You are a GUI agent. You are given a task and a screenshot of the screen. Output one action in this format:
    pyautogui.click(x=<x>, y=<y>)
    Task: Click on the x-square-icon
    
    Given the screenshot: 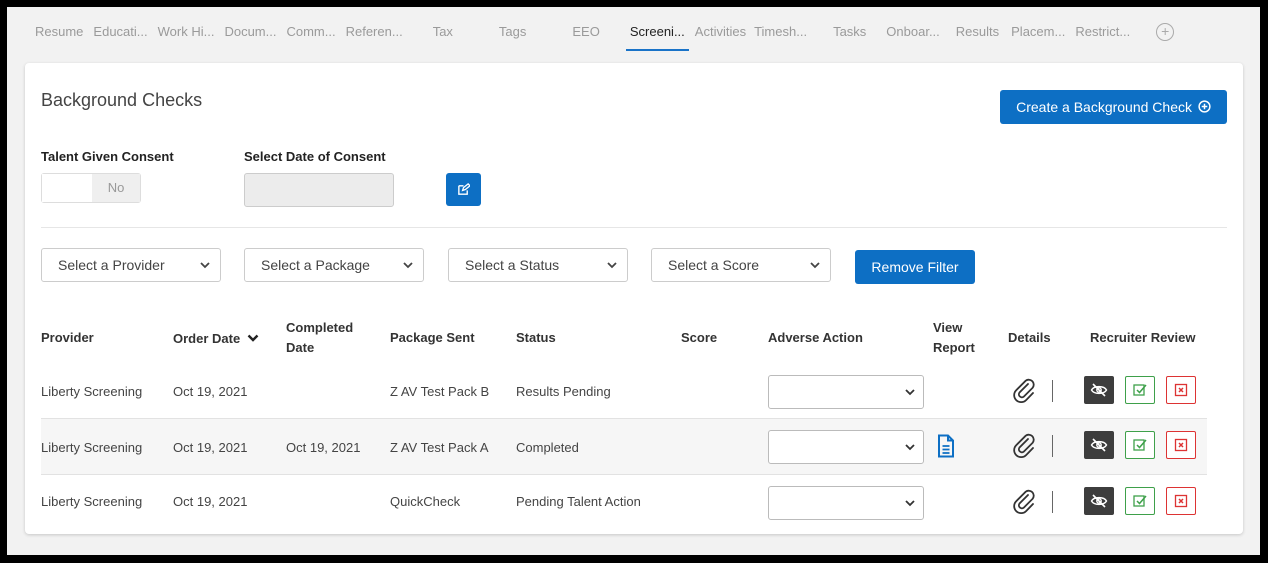 What is the action you would take?
    pyautogui.click(x=1181, y=445)
    